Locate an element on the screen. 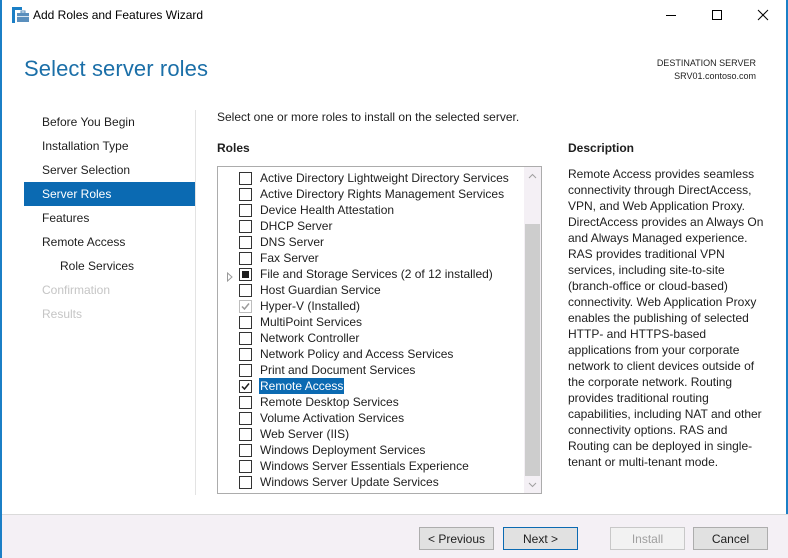 This screenshot has width=788, height=558. role-row: Hyper-V (Installed) is located at coordinates (370, 306).